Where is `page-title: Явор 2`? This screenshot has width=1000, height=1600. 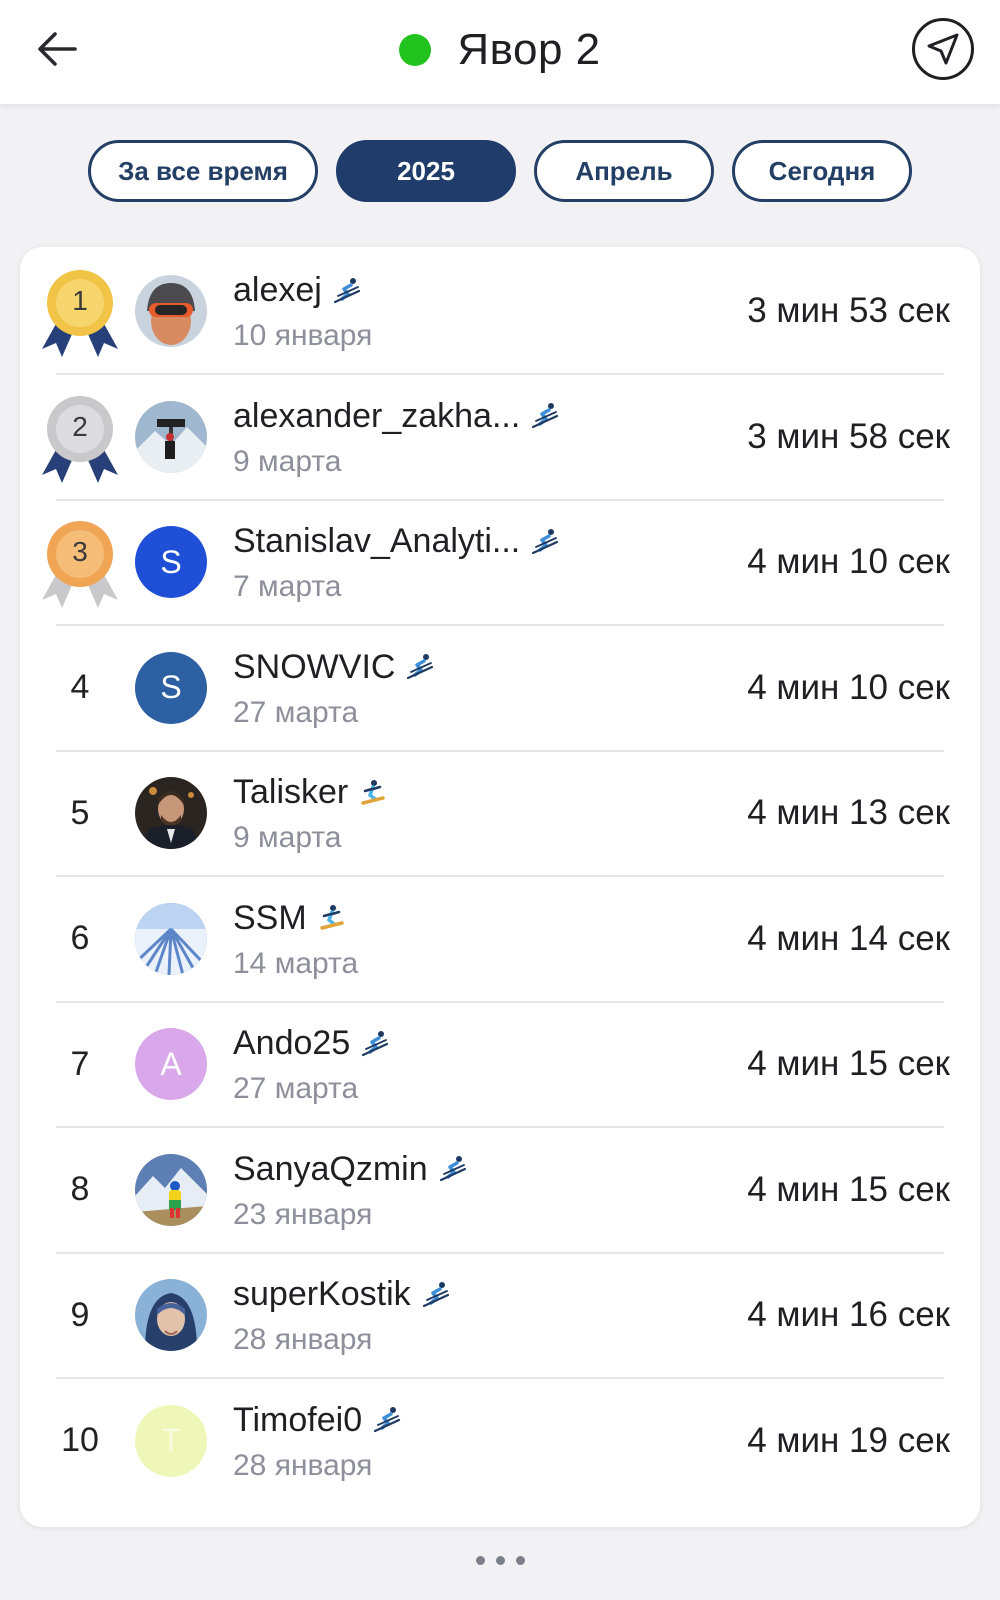 page-title: Явор 2 is located at coordinates (529, 49).